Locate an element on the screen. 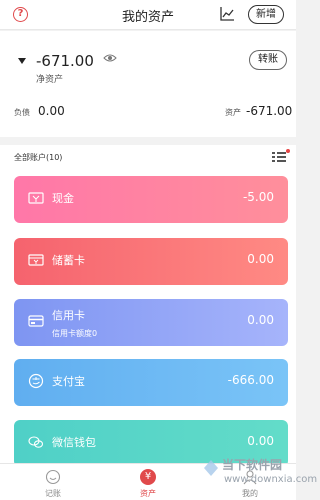 The image size is (320, 500). tab-label: 记账 is located at coordinates (53, 493).